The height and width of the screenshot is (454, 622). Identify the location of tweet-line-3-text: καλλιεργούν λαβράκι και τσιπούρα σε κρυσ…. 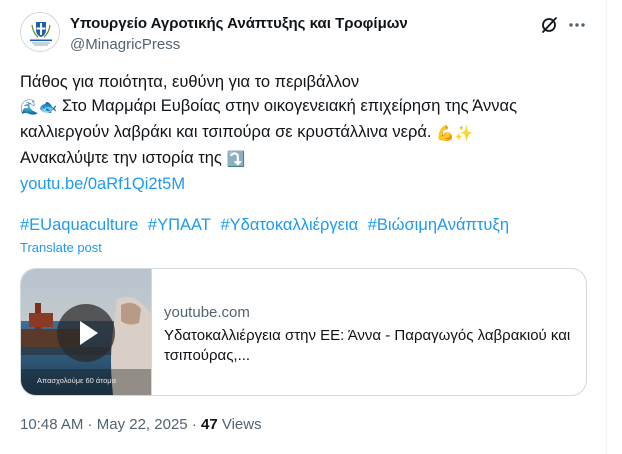
(228, 132).